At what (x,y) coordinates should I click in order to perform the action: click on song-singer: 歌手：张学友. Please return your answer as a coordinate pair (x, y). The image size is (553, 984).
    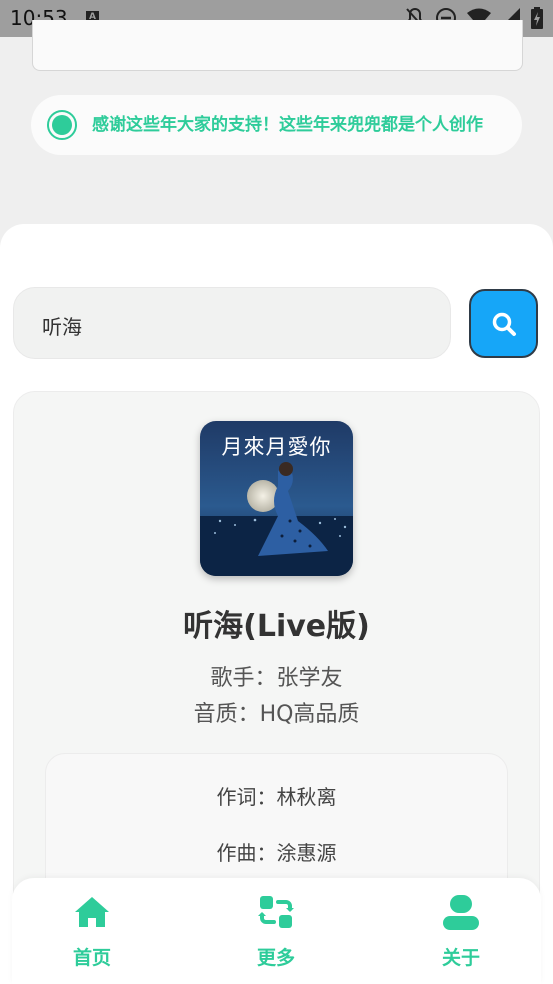
    Looking at the image, I should click on (276, 678).